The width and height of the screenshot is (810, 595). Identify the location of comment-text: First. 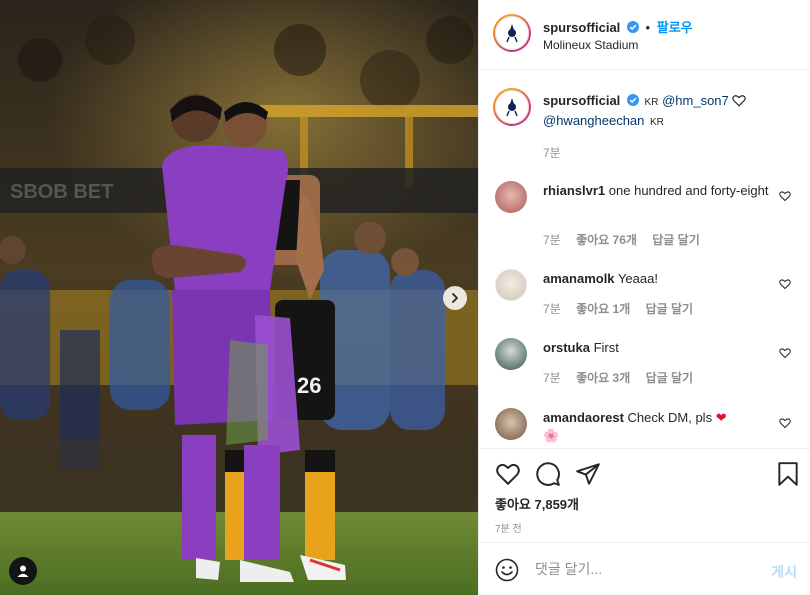
(606, 347).